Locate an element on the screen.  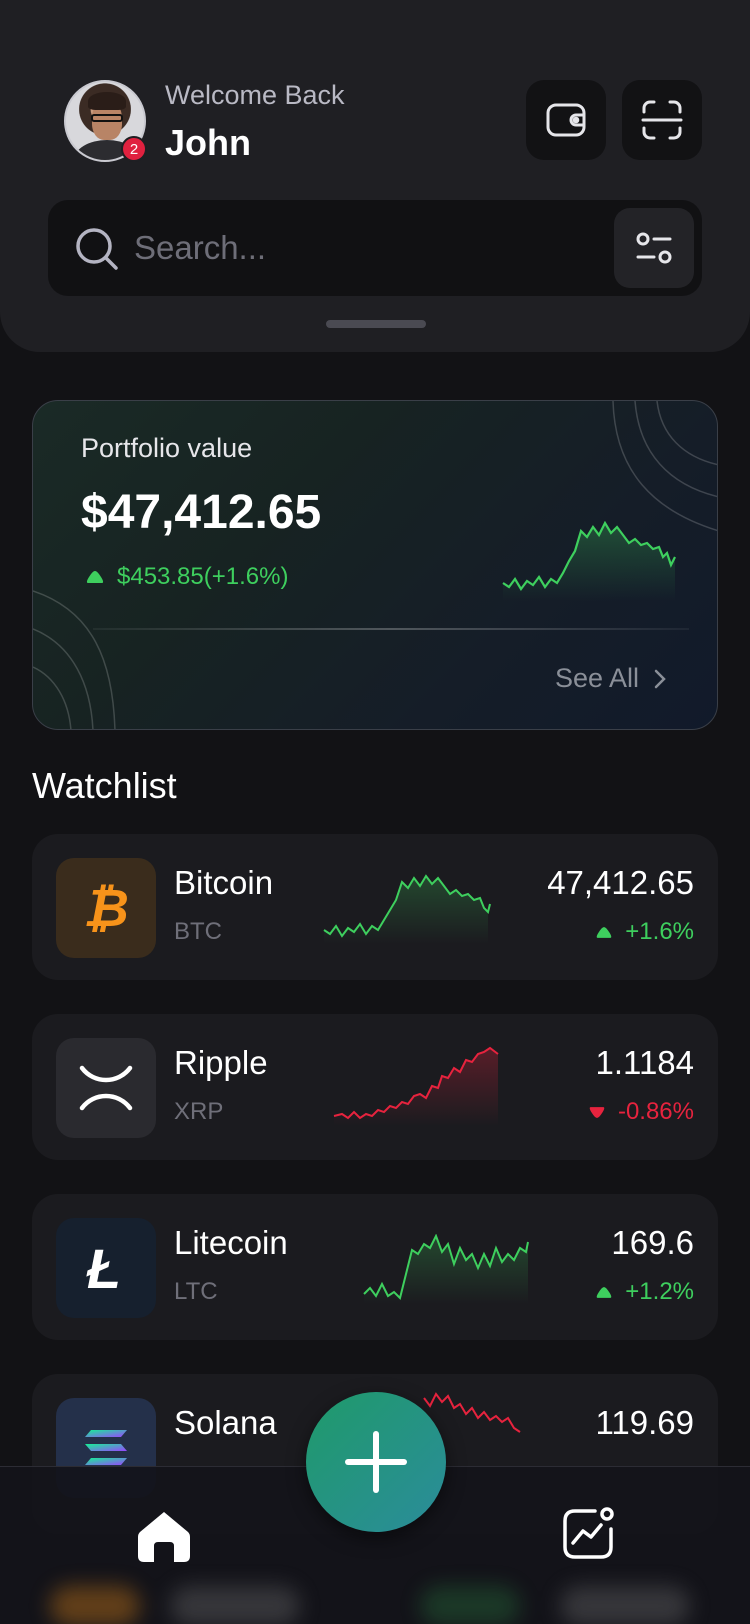
watchlist-item-litecoin: Ł Litecoin LTC 169.6 +1.2% is located at coordinates (375, 1267).